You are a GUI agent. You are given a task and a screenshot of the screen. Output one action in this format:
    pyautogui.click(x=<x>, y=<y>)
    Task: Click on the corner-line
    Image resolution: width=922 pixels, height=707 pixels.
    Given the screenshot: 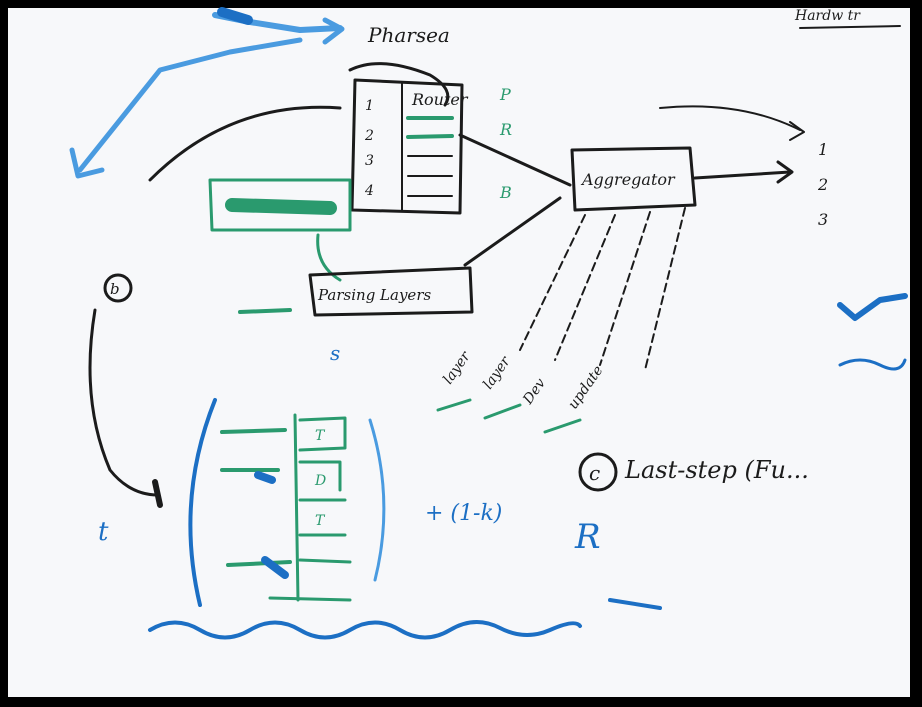 What is the action you would take?
    pyautogui.click(x=850, y=27)
    